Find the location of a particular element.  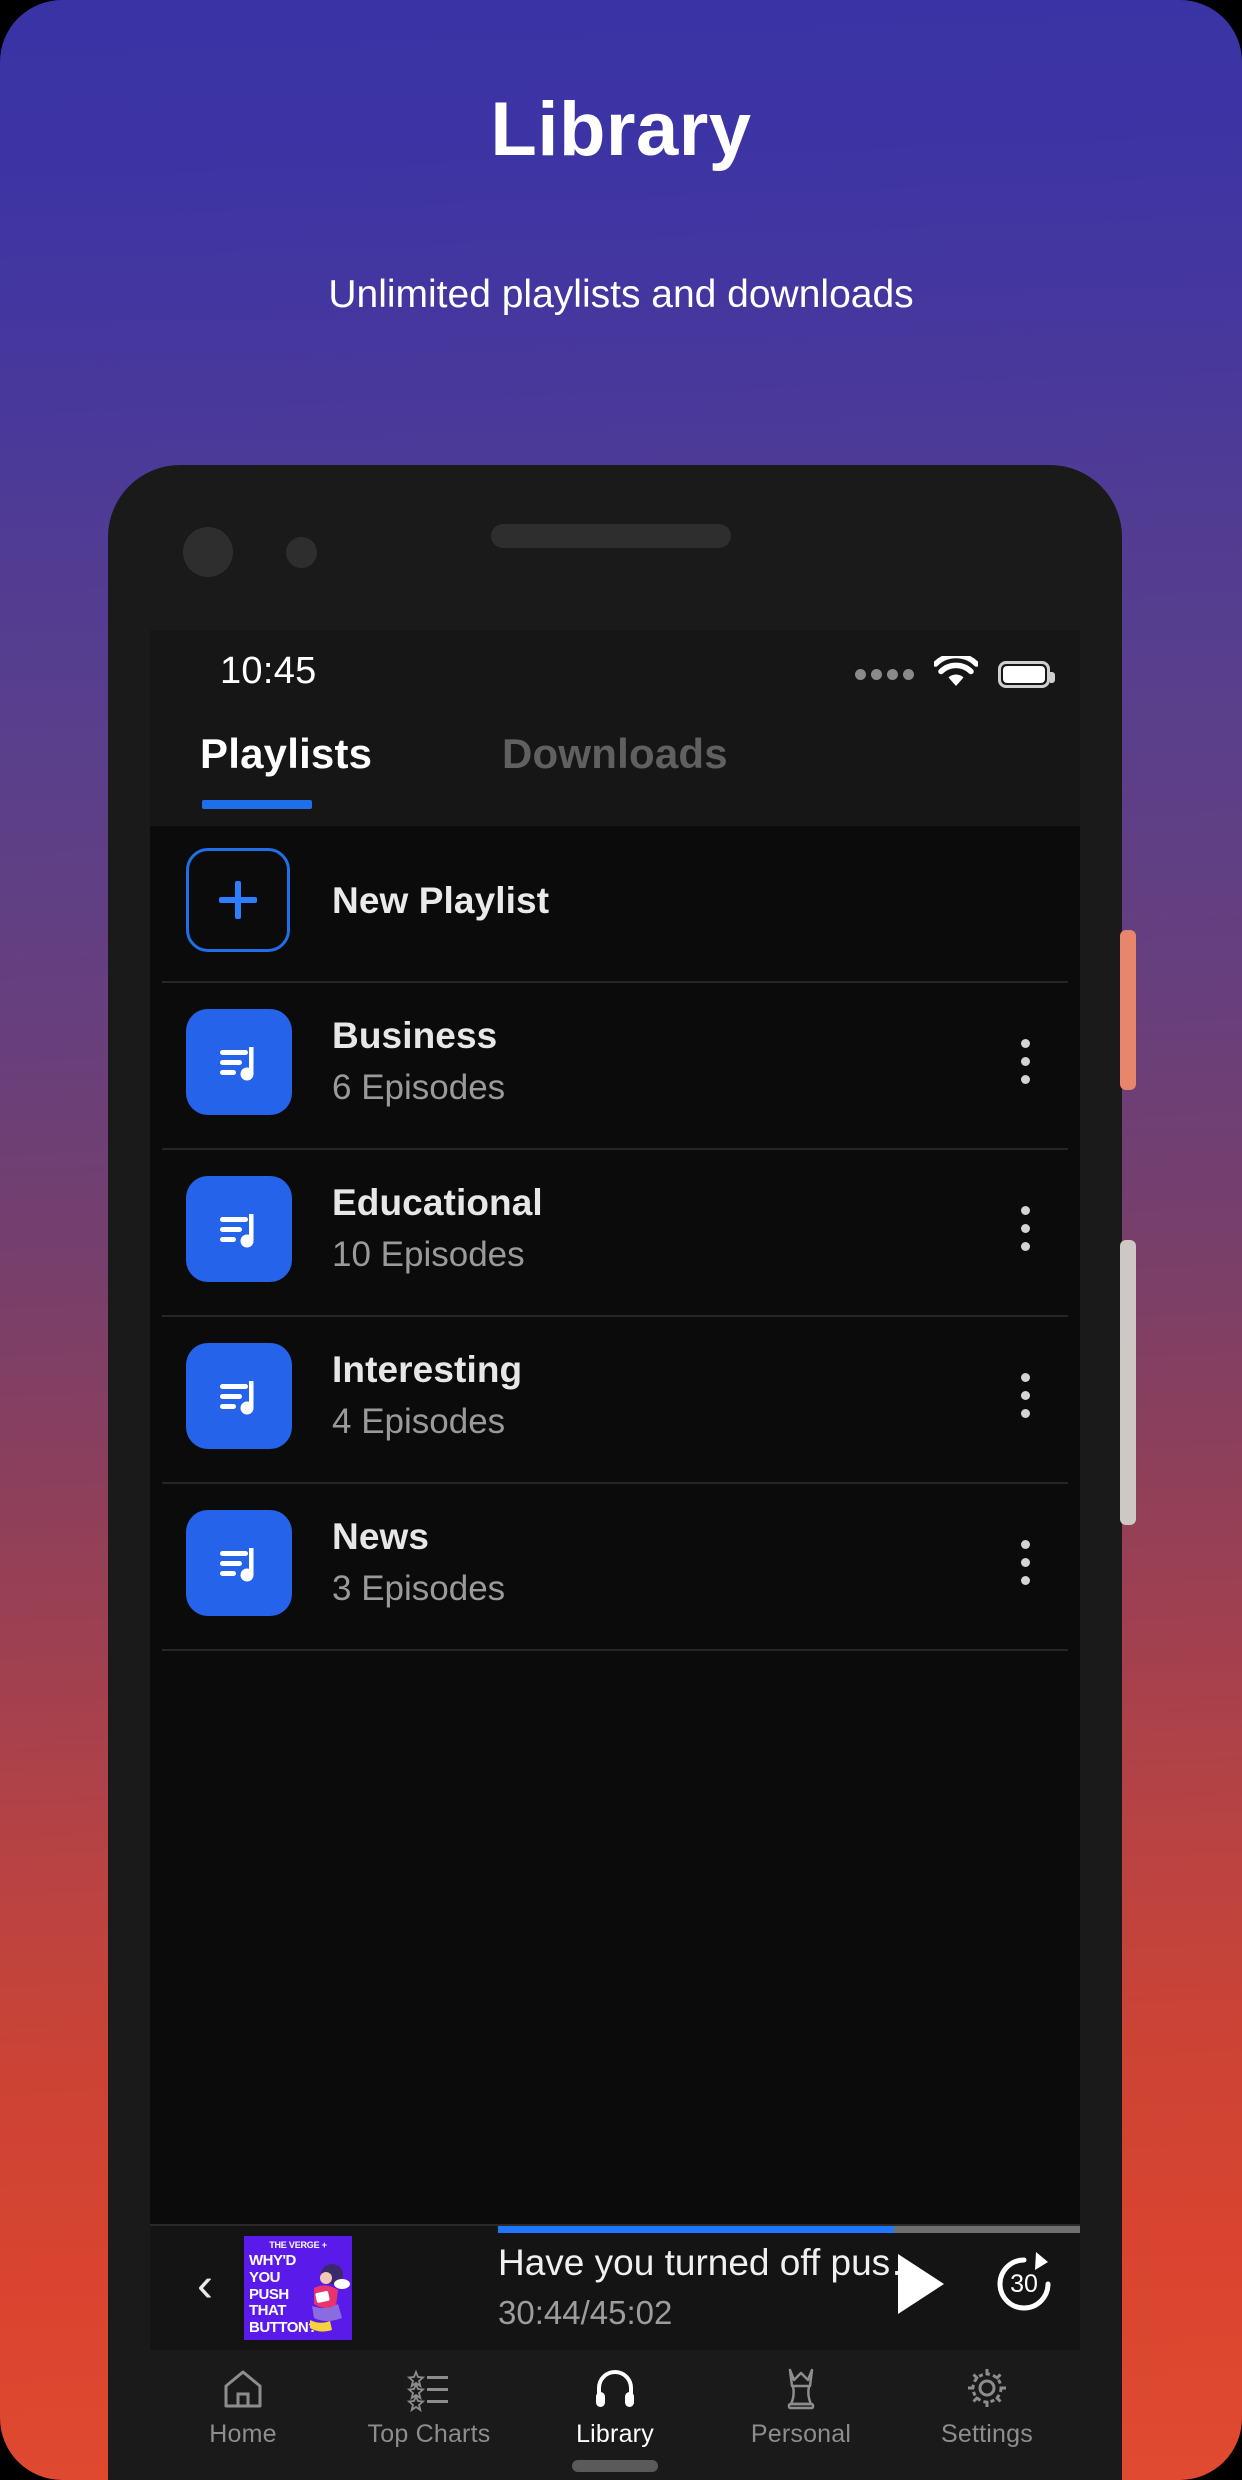

status-time: 10:45 is located at coordinates (268, 671).